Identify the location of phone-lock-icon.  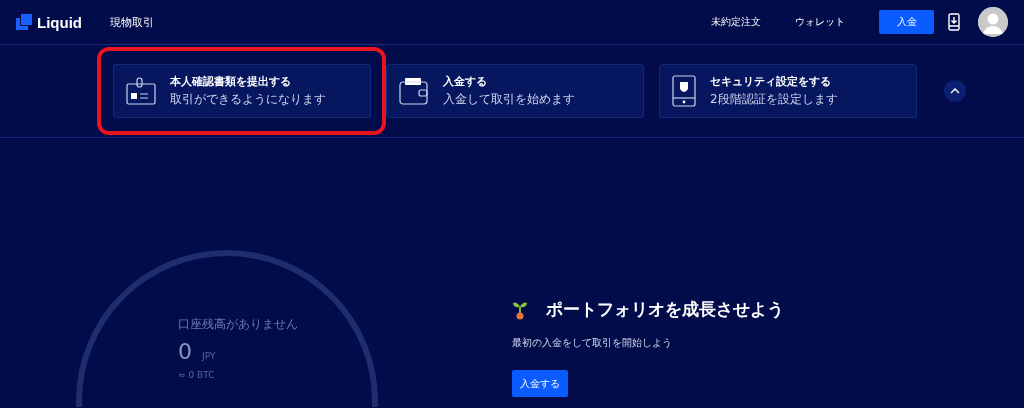
(684, 91).